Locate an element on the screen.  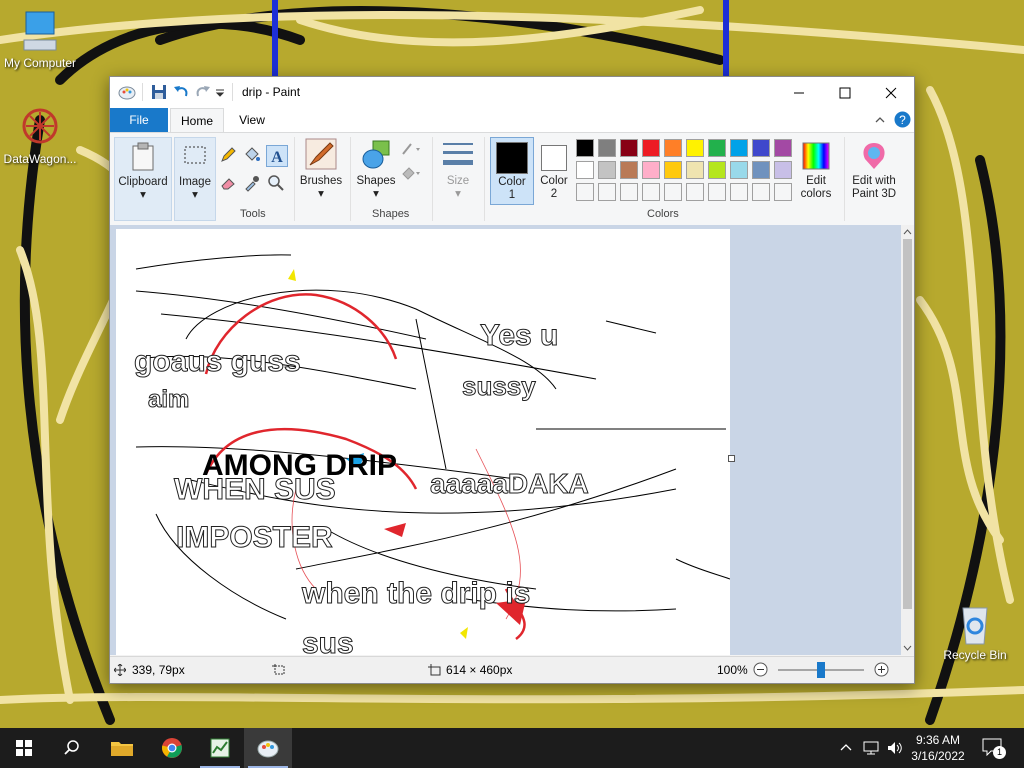
notification-center-button: 1 is located at coordinates (993, 748).